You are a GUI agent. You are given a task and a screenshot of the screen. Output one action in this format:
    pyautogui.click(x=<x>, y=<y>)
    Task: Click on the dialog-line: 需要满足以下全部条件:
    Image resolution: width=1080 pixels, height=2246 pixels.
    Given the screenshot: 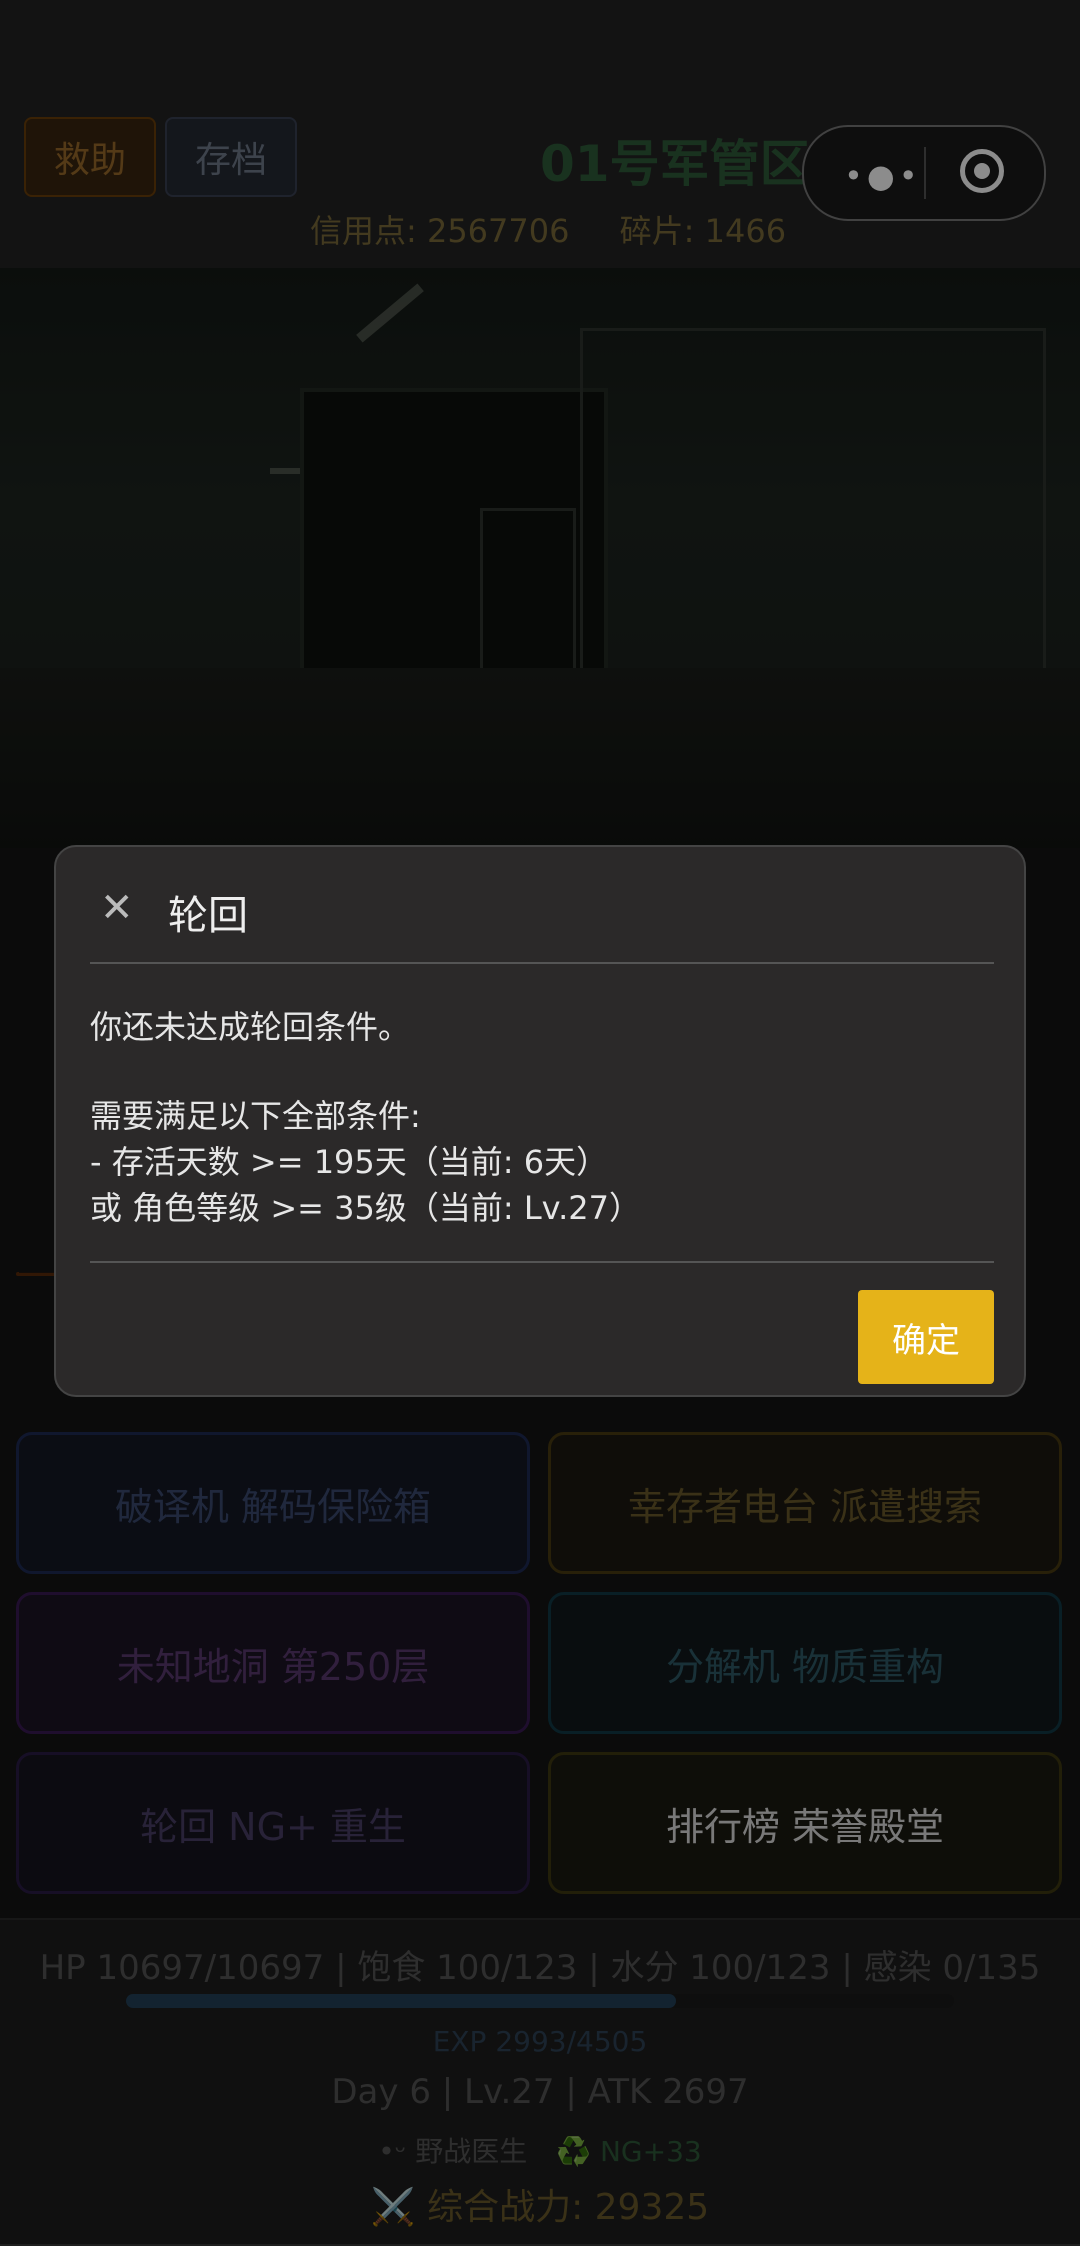 What is the action you would take?
    pyautogui.click(x=255, y=1116)
    